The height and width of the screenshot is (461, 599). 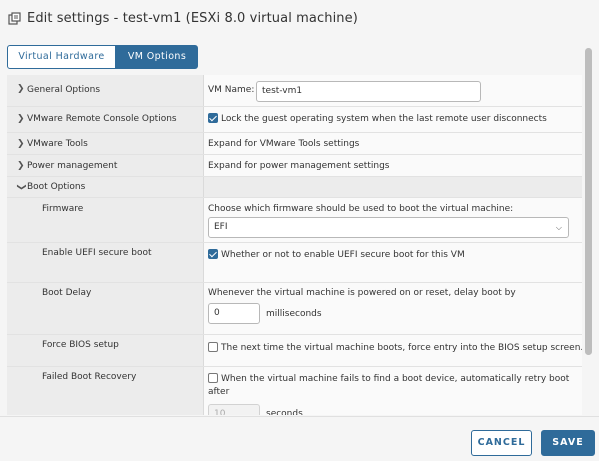 What do you see at coordinates (213, 254) in the screenshot?
I see `uefi-secure-boot-checkbox` at bounding box center [213, 254].